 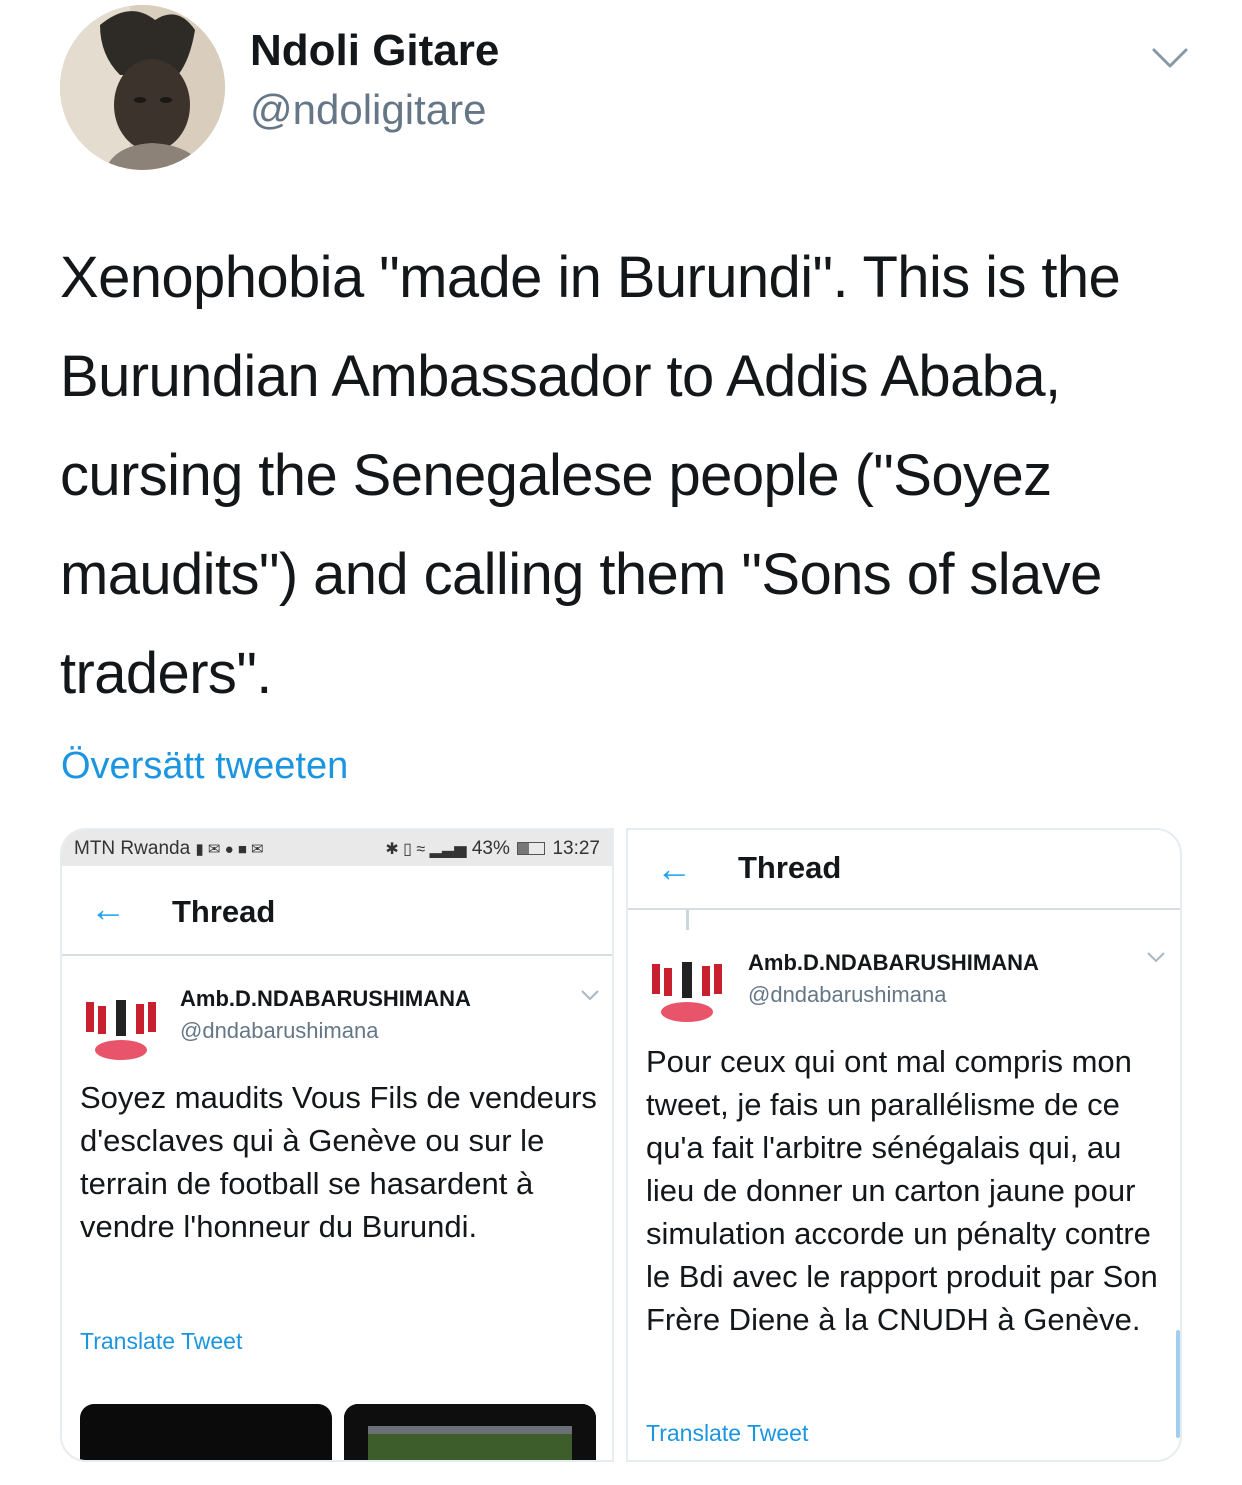 What do you see at coordinates (1178, 1384) in the screenshot?
I see `scrollbar` at bounding box center [1178, 1384].